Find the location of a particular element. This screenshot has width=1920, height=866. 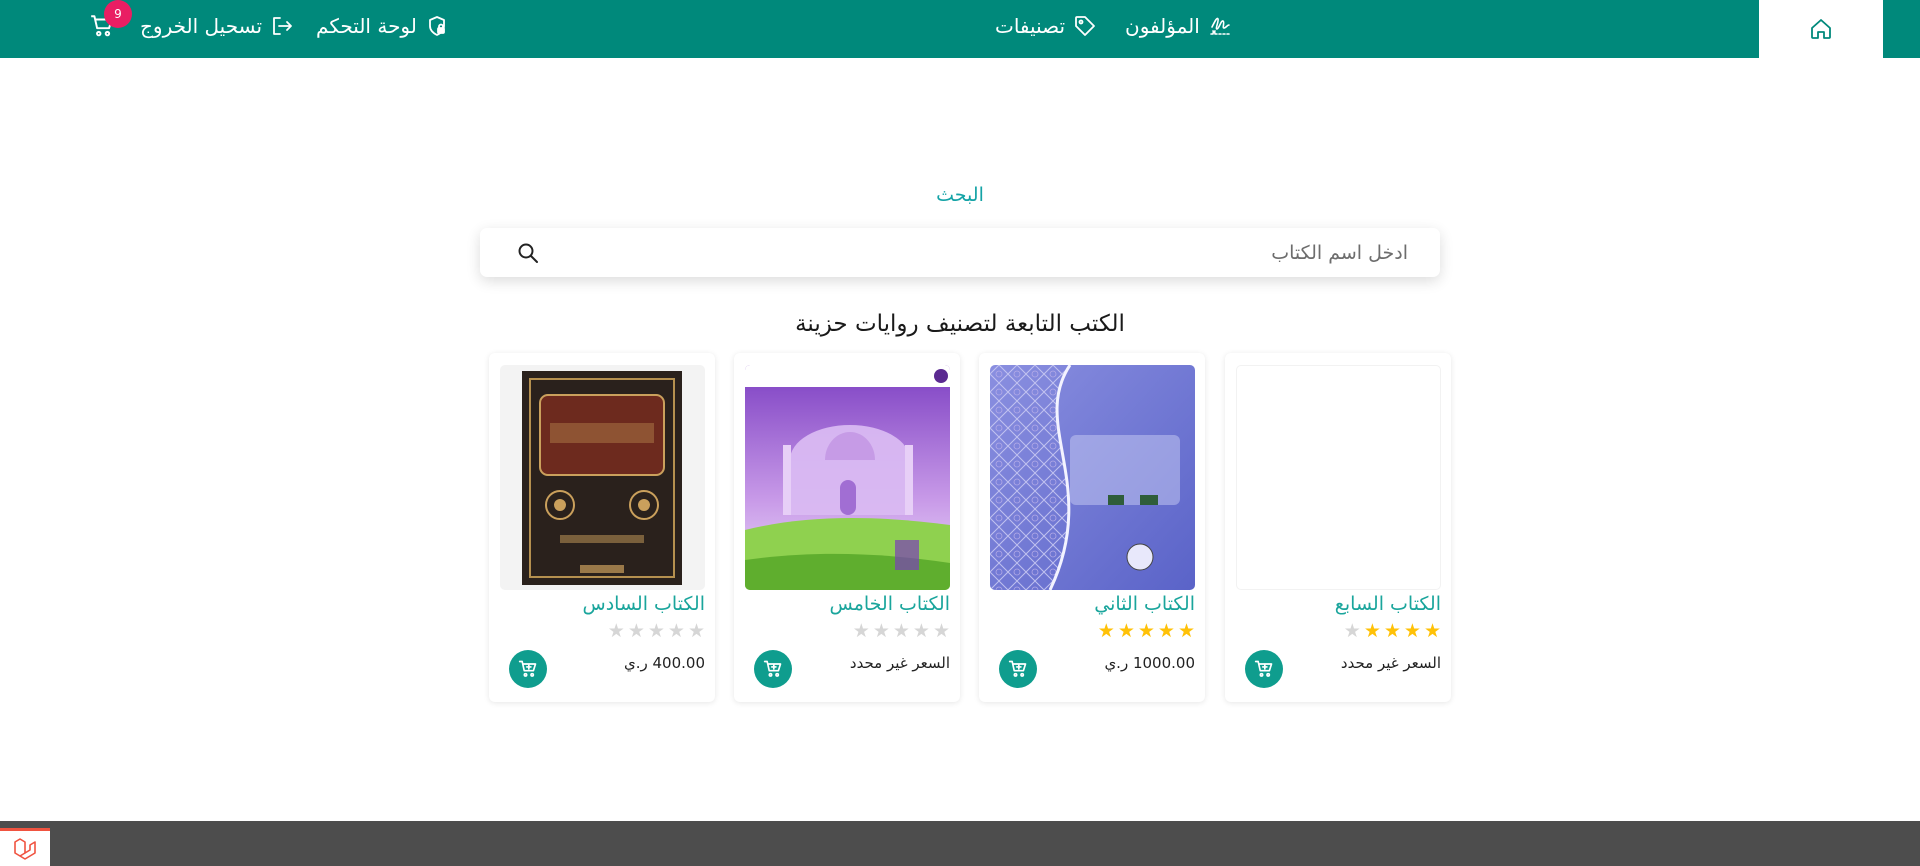

logout-icon is located at coordinates (282, 26).